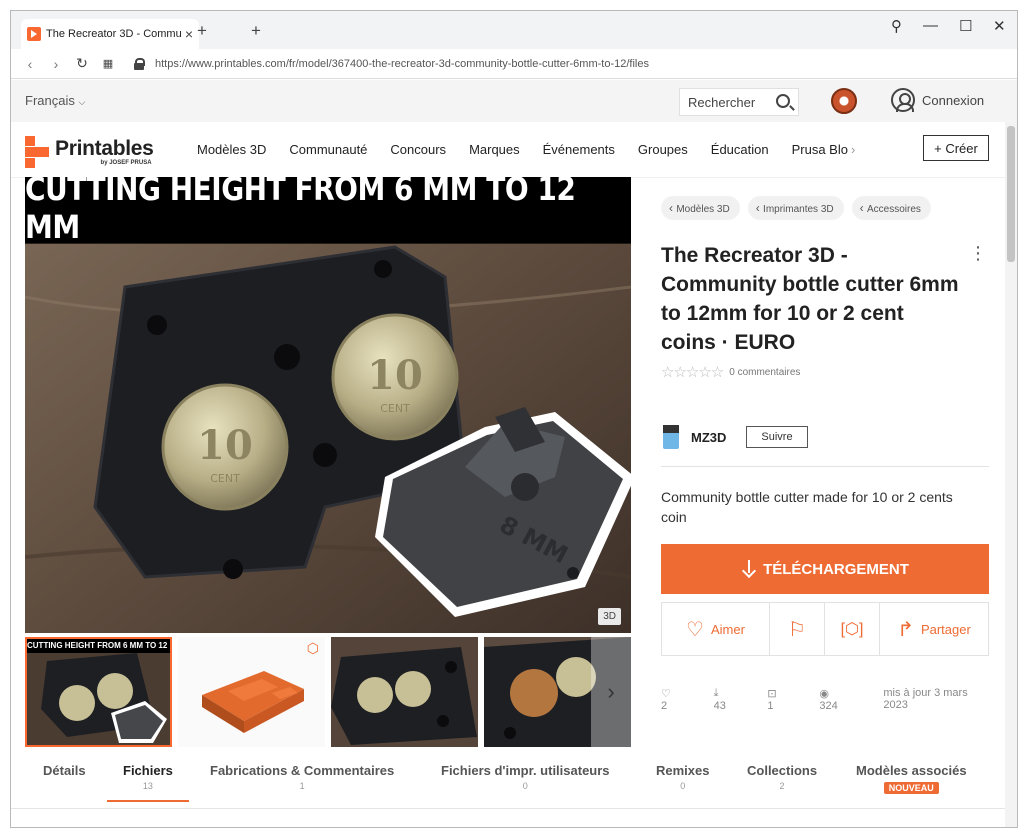 Image resolution: width=1024 pixels, height=836 pixels. Describe the element at coordinates (328, 149) in the screenshot. I see `nav-link-community: Communauté` at that location.